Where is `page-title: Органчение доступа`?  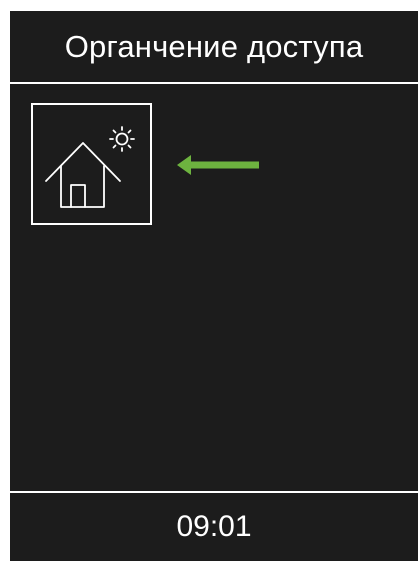
page-title: Органчение доступа is located at coordinates (214, 46).